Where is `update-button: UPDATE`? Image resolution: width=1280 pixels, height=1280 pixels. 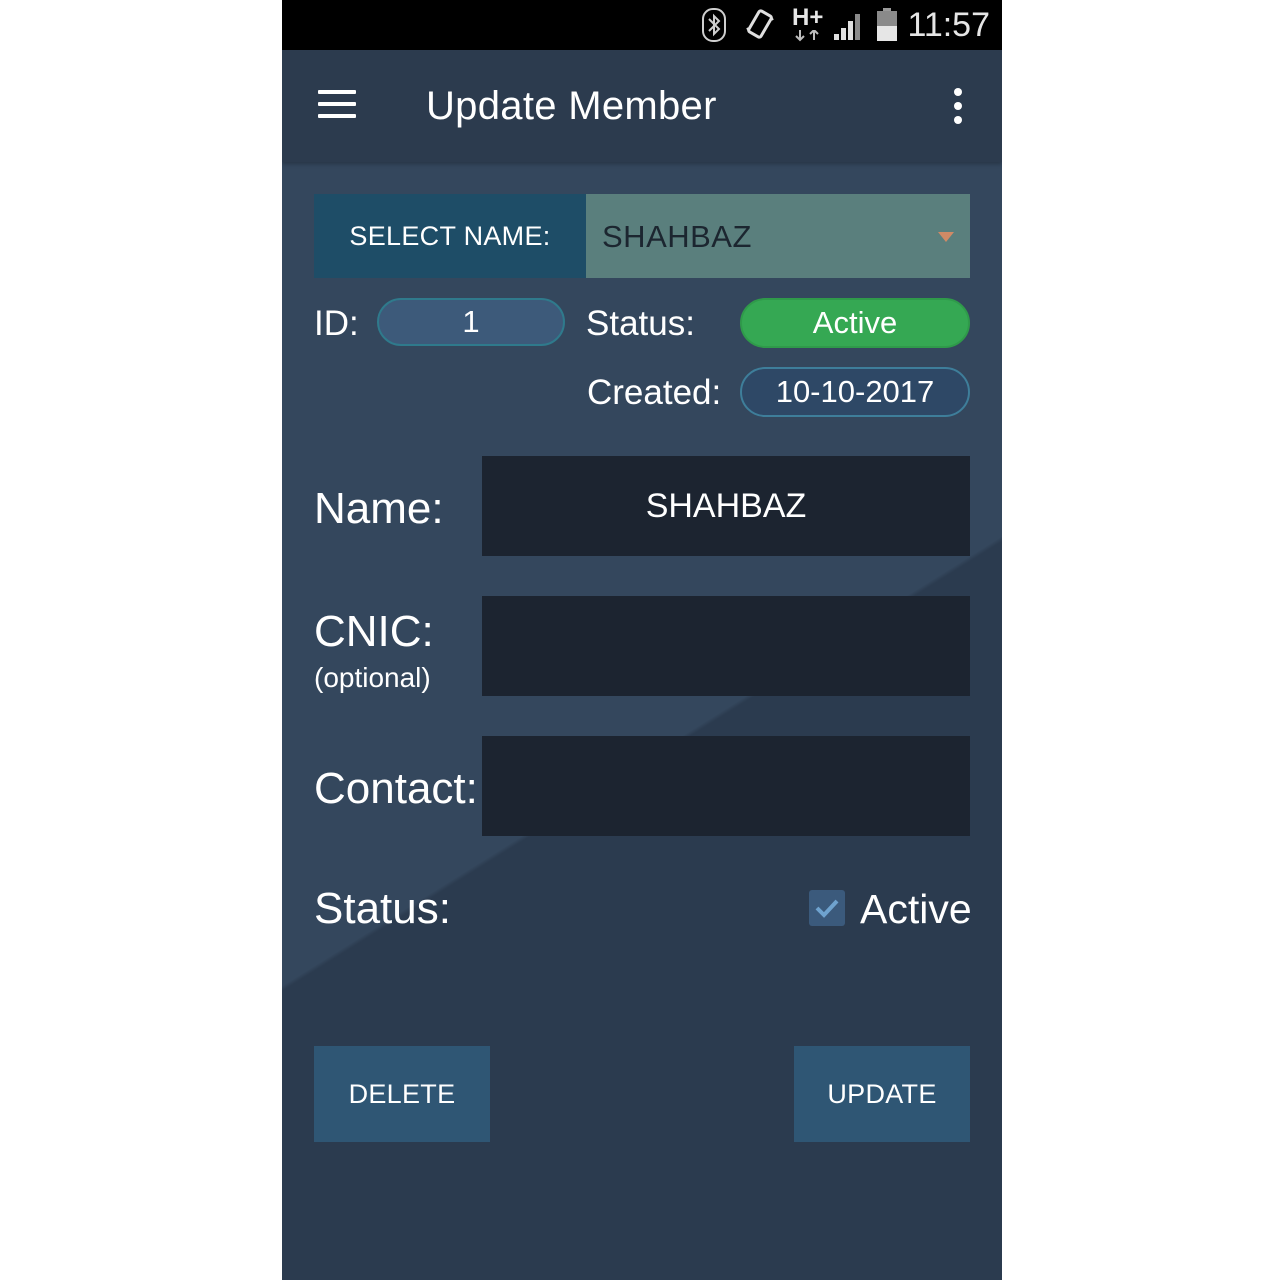 update-button: UPDATE is located at coordinates (882, 1094).